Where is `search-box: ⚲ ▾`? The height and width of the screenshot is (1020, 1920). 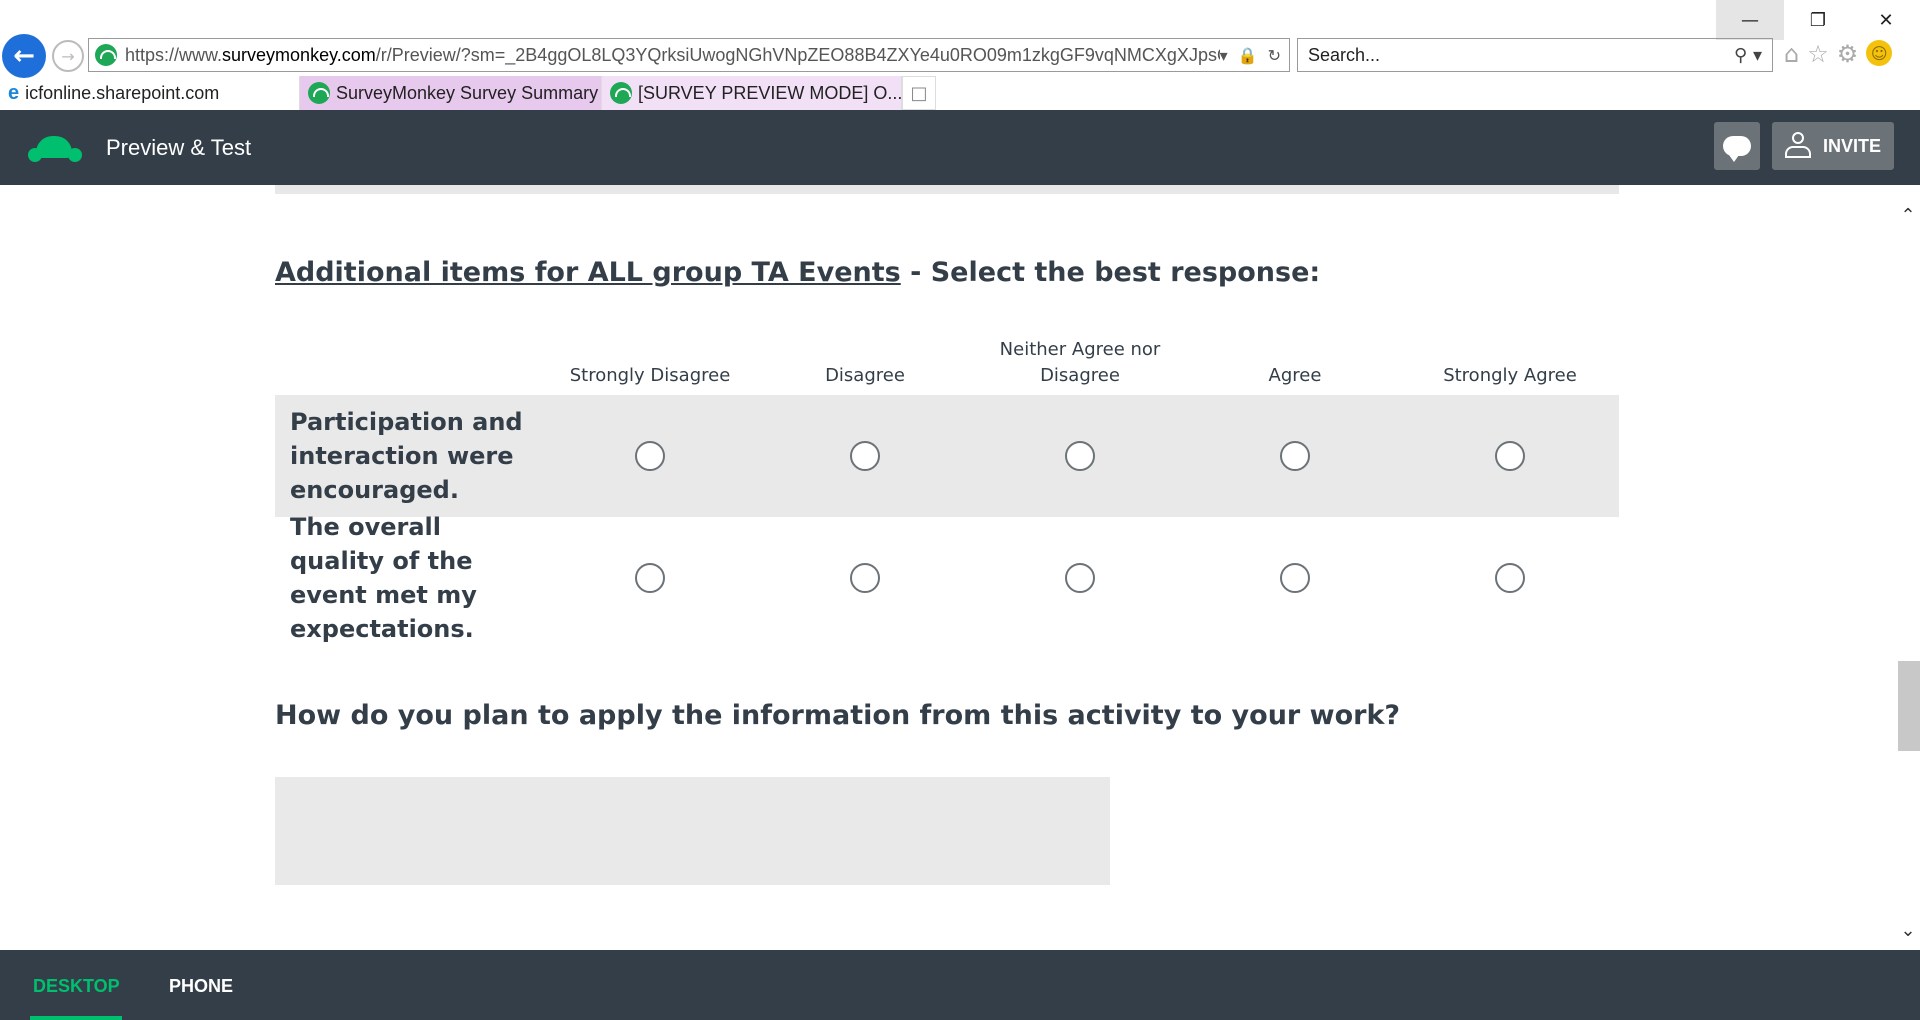
search-box: ⚲ ▾ is located at coordinates (1535, 55).